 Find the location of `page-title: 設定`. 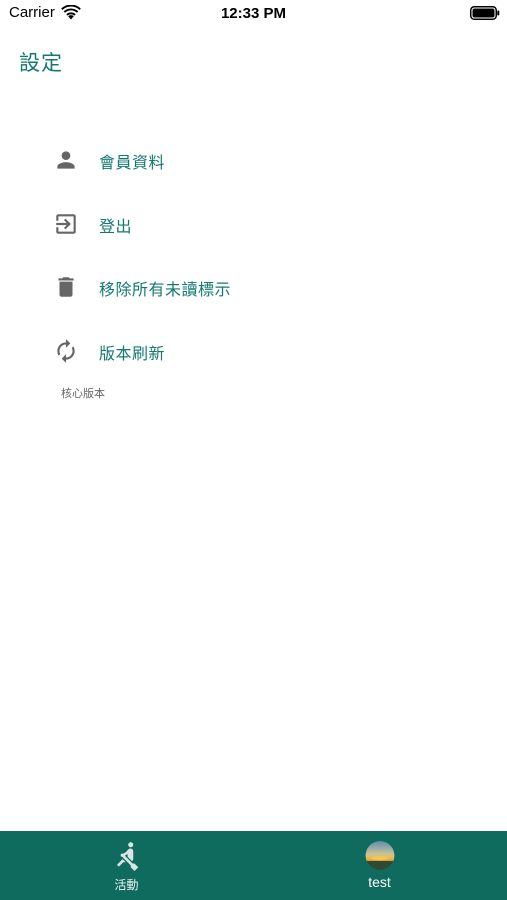

page-title: 設定 is located at coordinates (41, 63).